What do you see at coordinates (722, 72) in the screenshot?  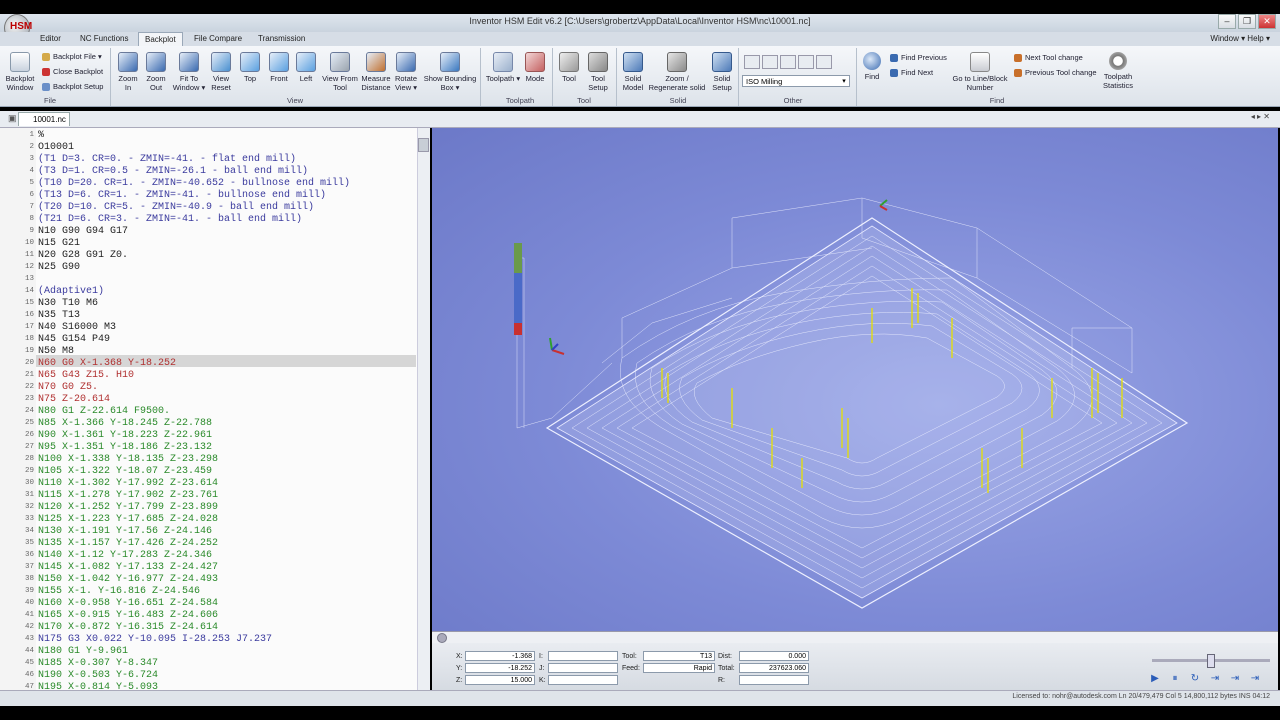 I see `solid-setup-button: Solid Setup` at bounding box center [722, 72].